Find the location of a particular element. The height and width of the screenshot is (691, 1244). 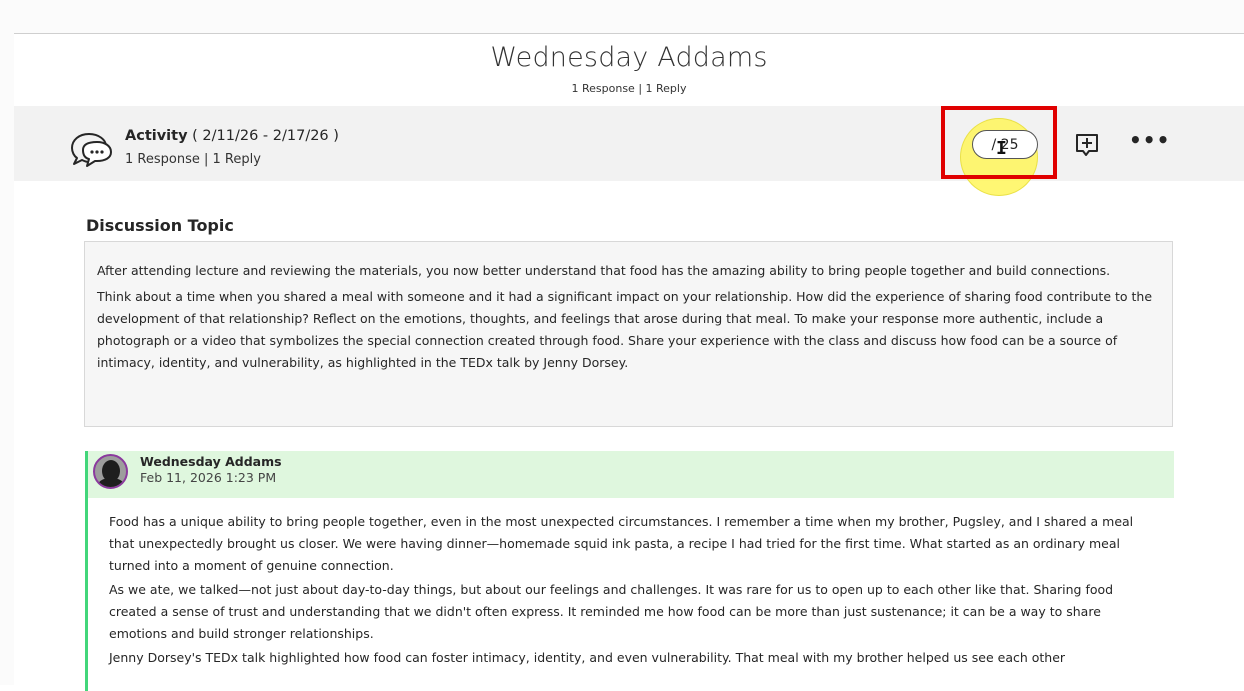

activity-label: Activity is located at coordinates (156, 136).